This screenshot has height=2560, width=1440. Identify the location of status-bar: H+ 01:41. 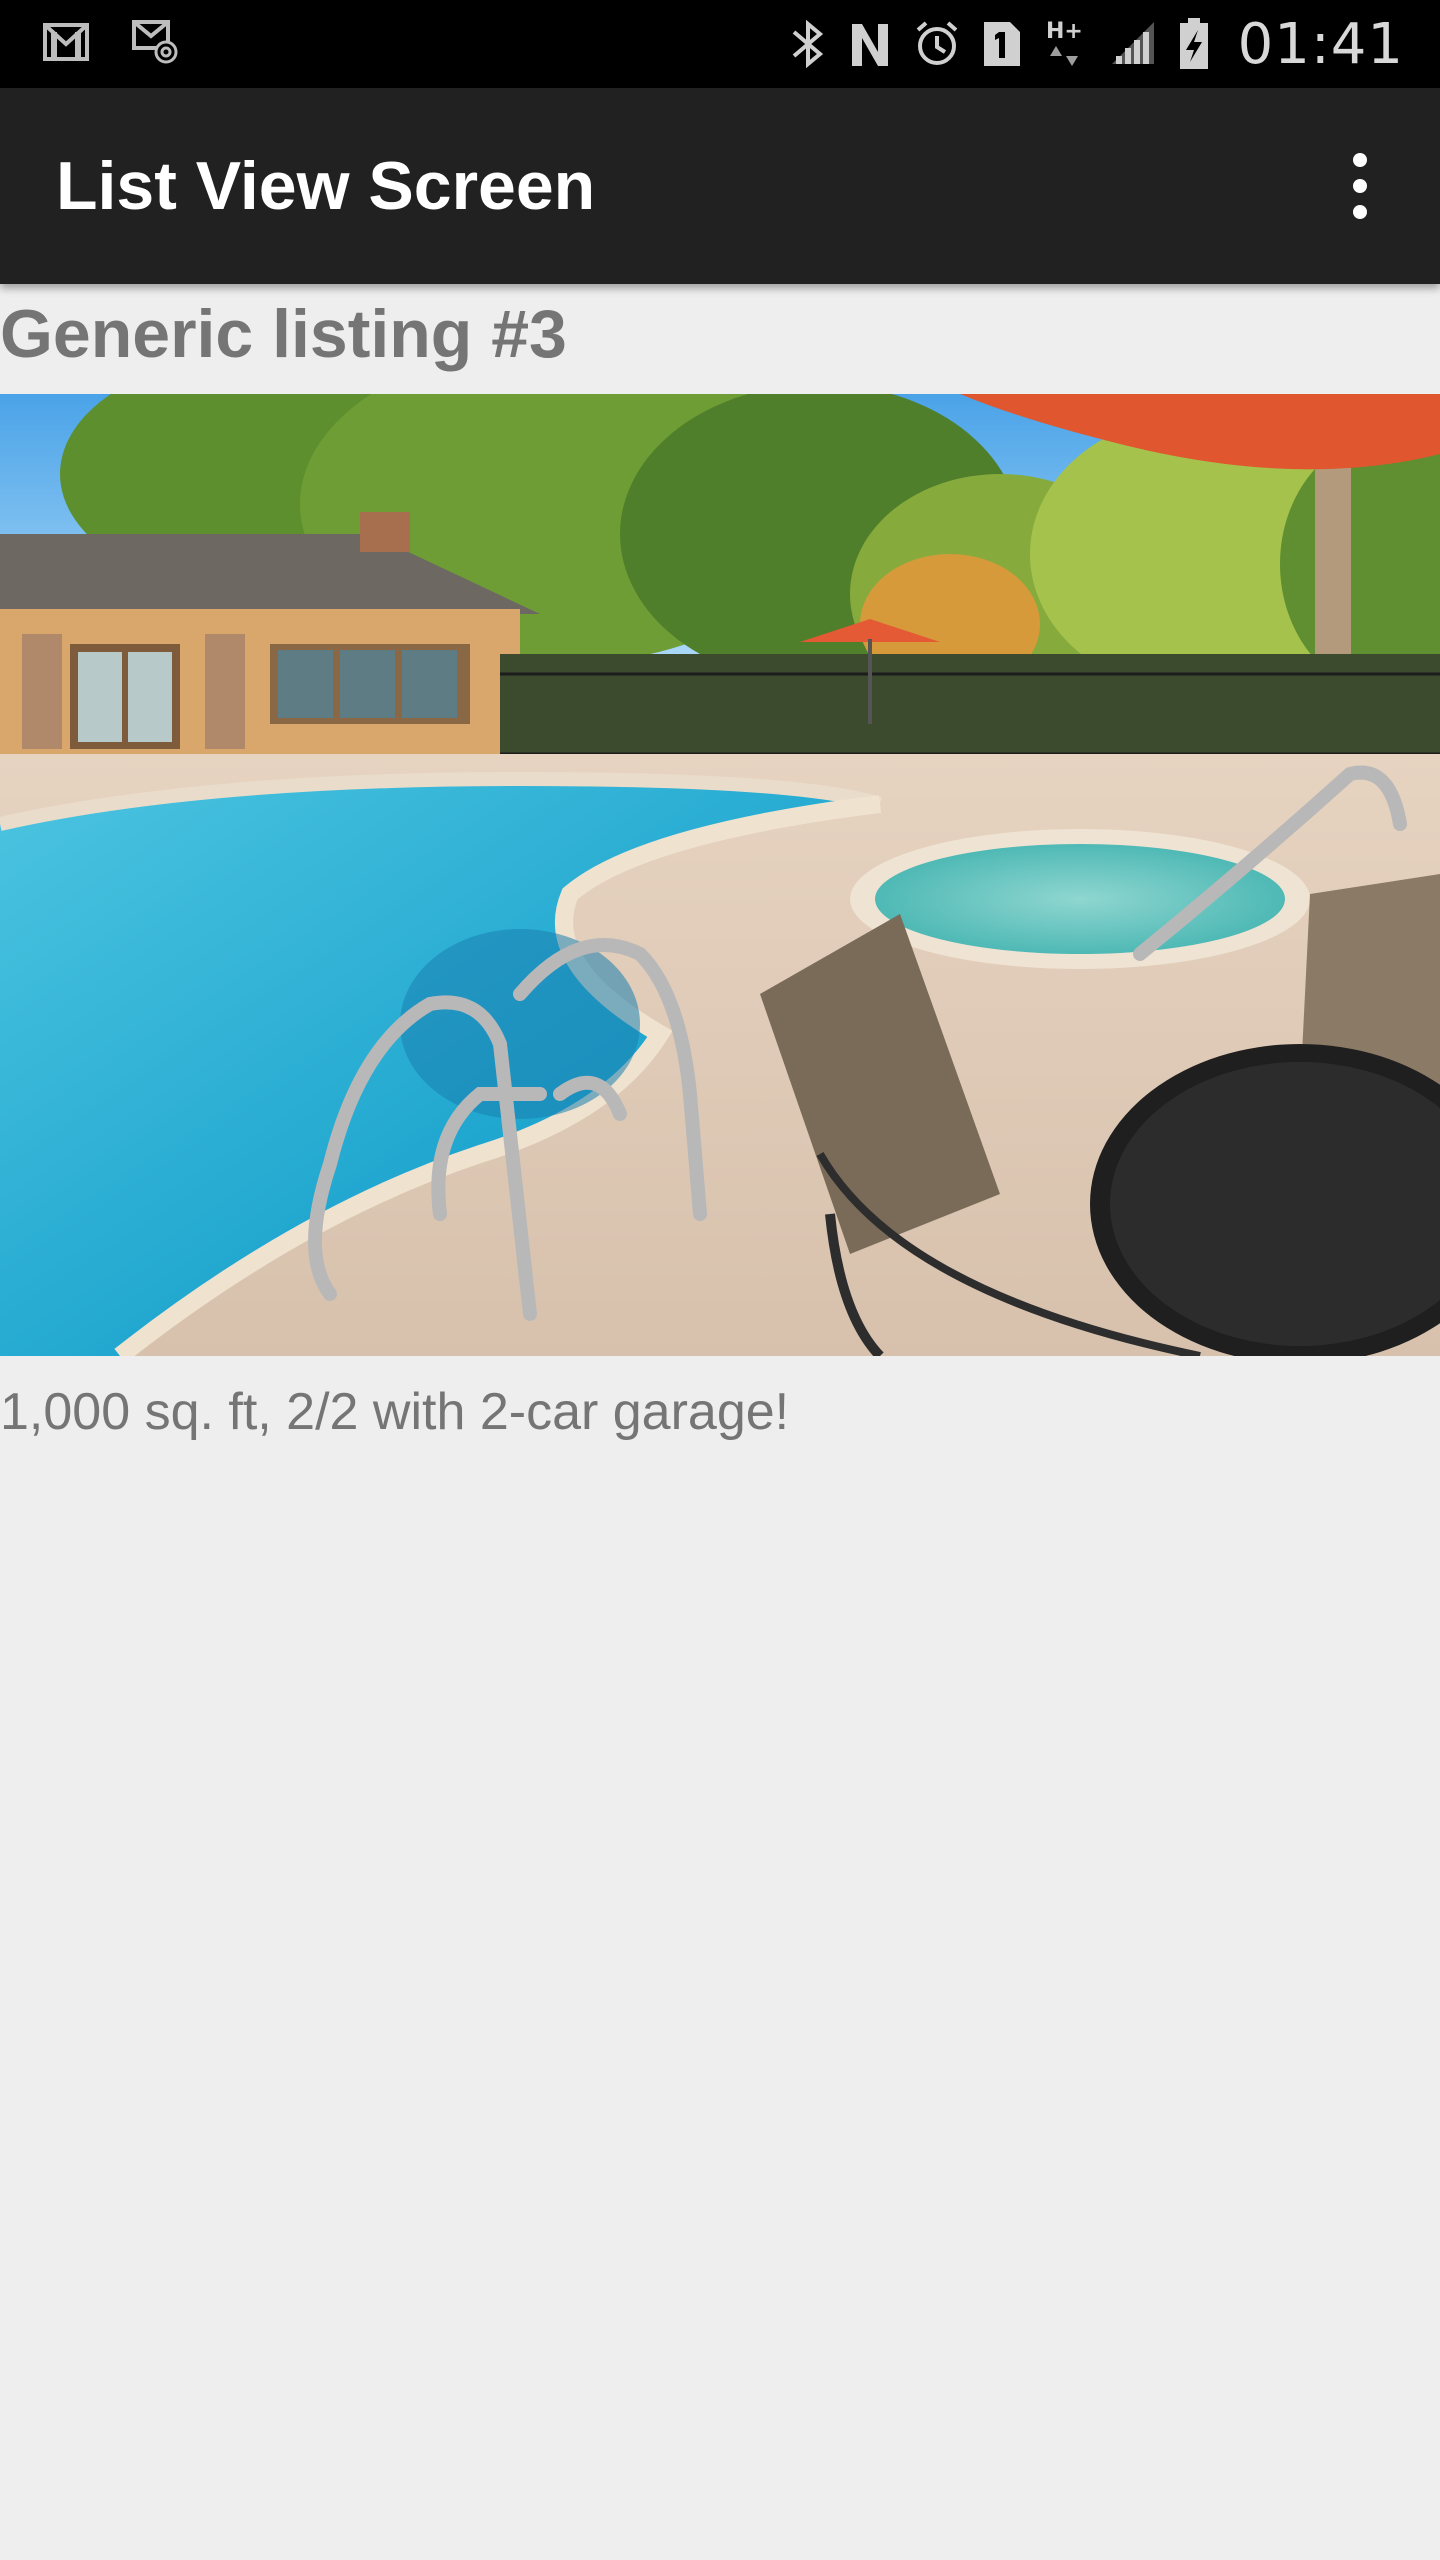
(720, 44).